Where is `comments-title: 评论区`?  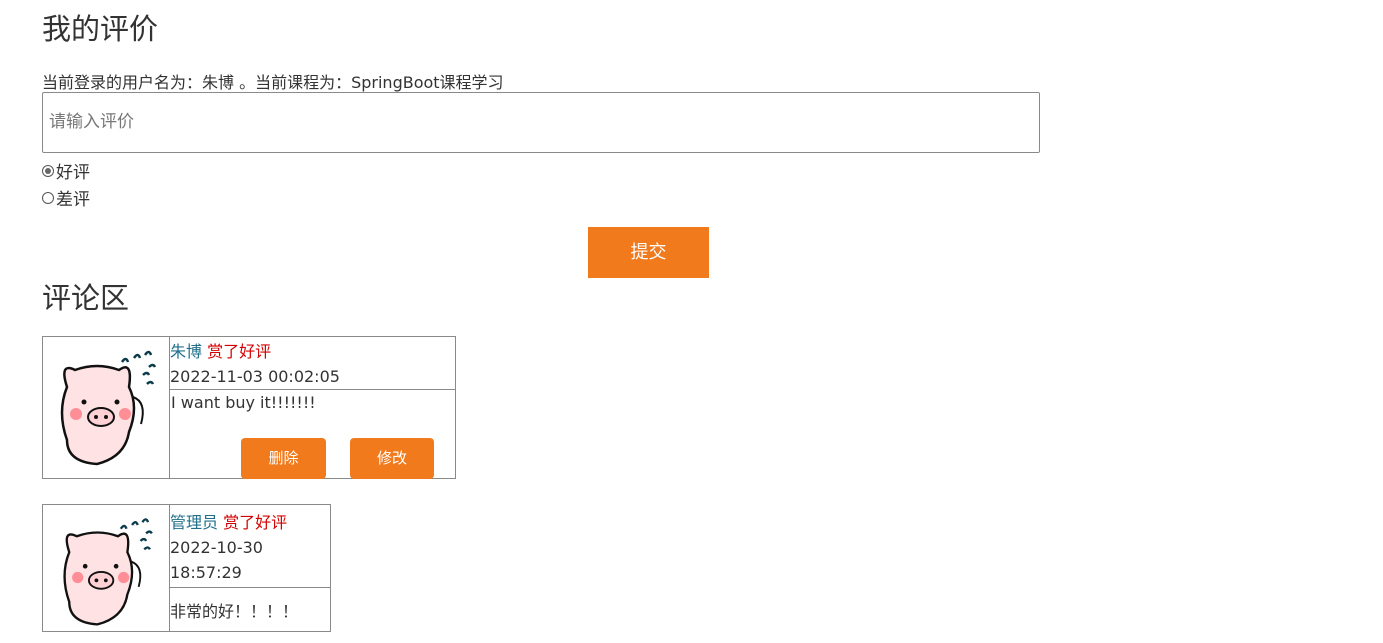
comments-title: 评论区 is located at coordinates (86, 298).